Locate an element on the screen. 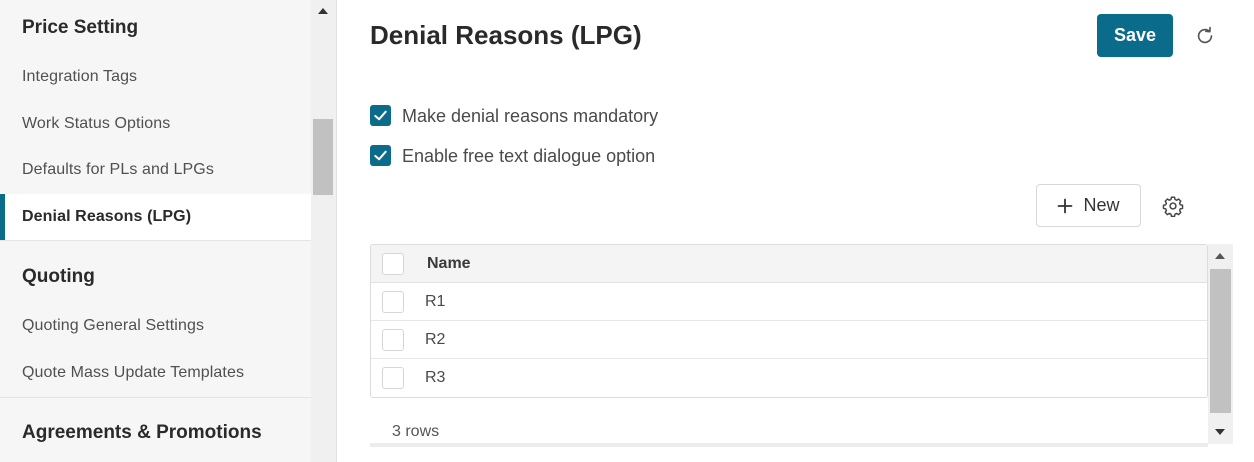 This screenshot has width=1254, height=462. sidebar-section-quoting: Quoting is located at coordinates (58, 276).